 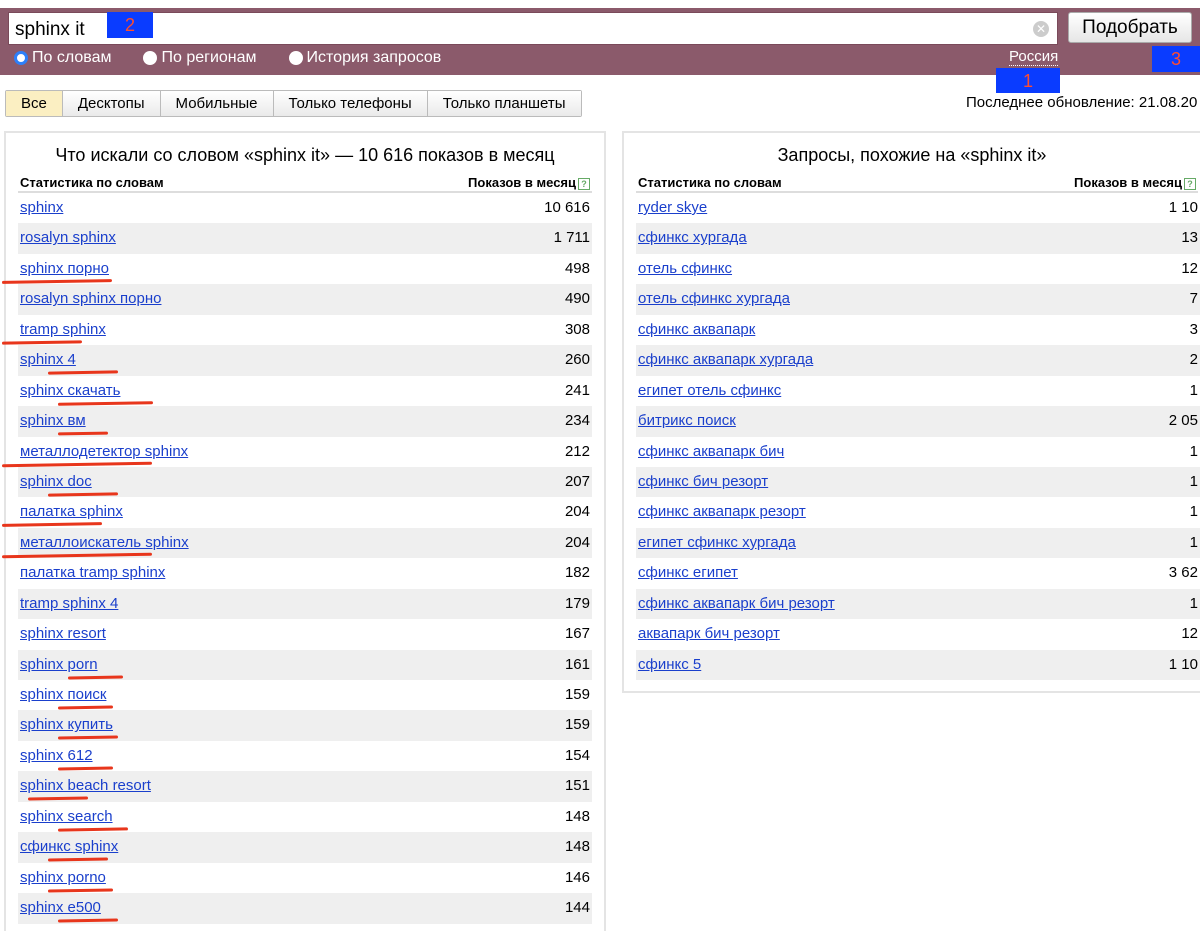 I want to click on query-link: отель сфинкс, so click(x=684, y=269).